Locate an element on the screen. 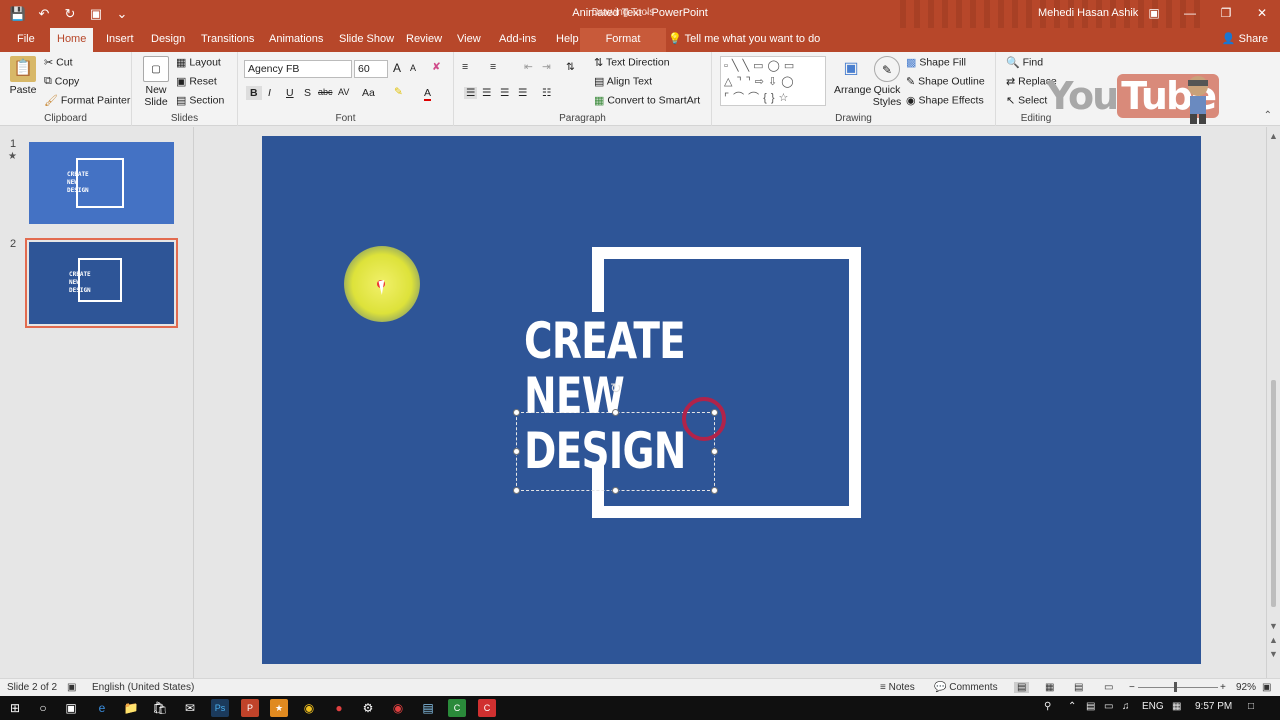  notifications-icon: □ is located at coordinates (1251, 706).